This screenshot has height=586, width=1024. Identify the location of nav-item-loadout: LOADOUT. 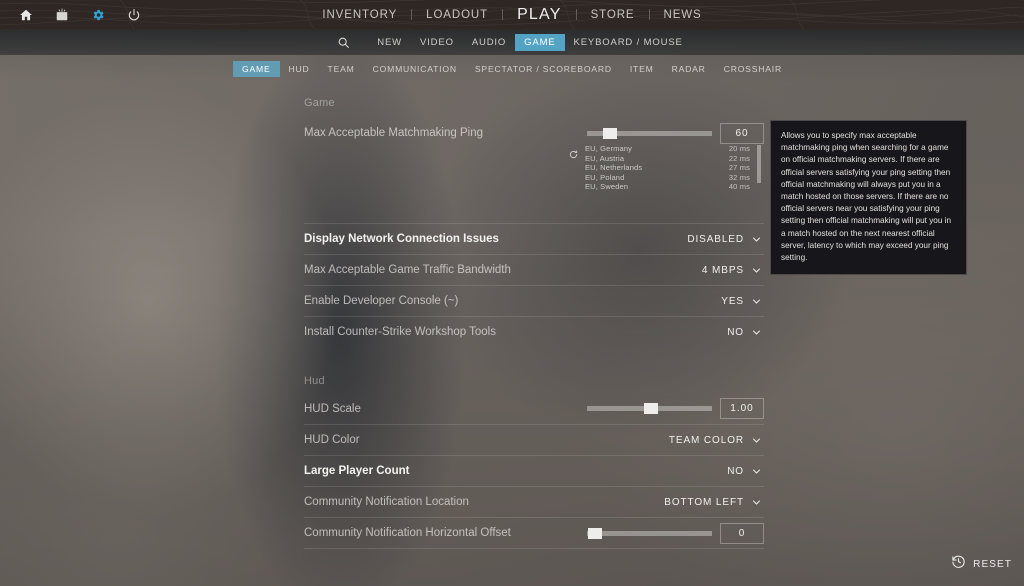
(457, 15).